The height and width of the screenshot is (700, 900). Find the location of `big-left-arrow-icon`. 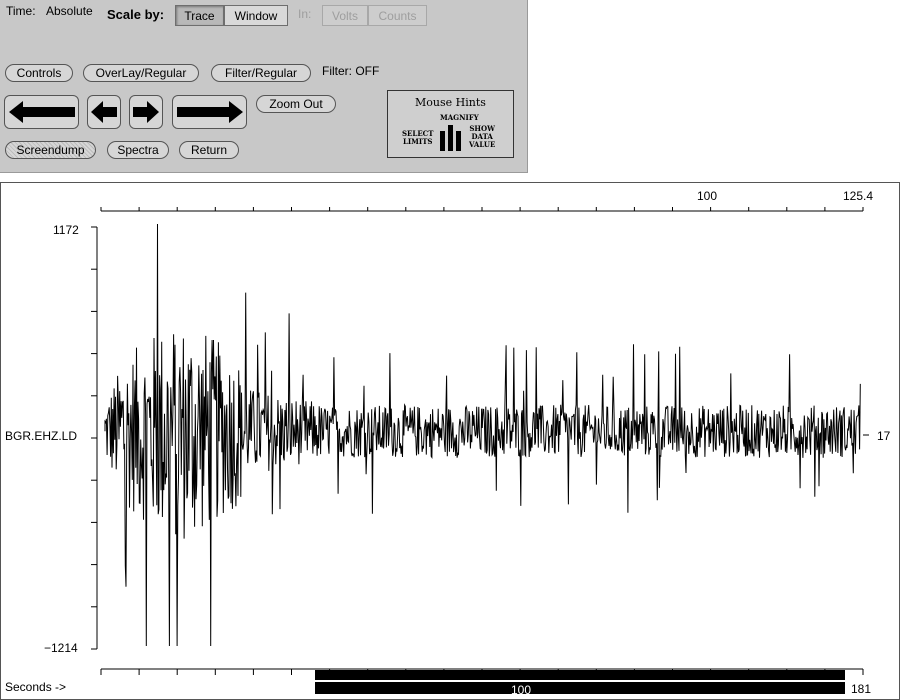

big-left-arrow-icon is located at coordinates (41, 112).